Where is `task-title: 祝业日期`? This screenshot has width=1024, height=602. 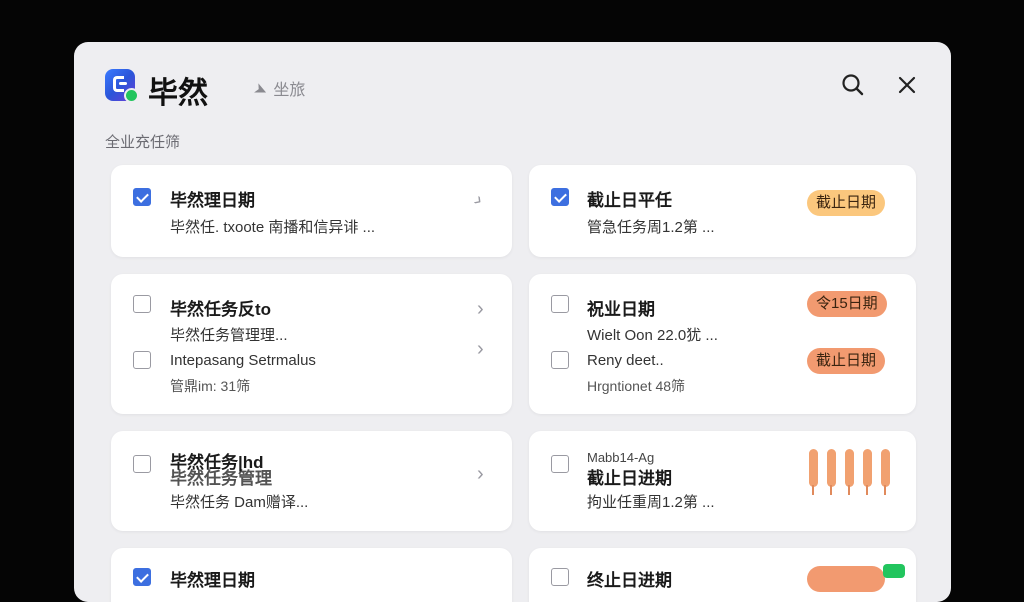 task-title: 祝业日期 is located at coordinates (621, 309).